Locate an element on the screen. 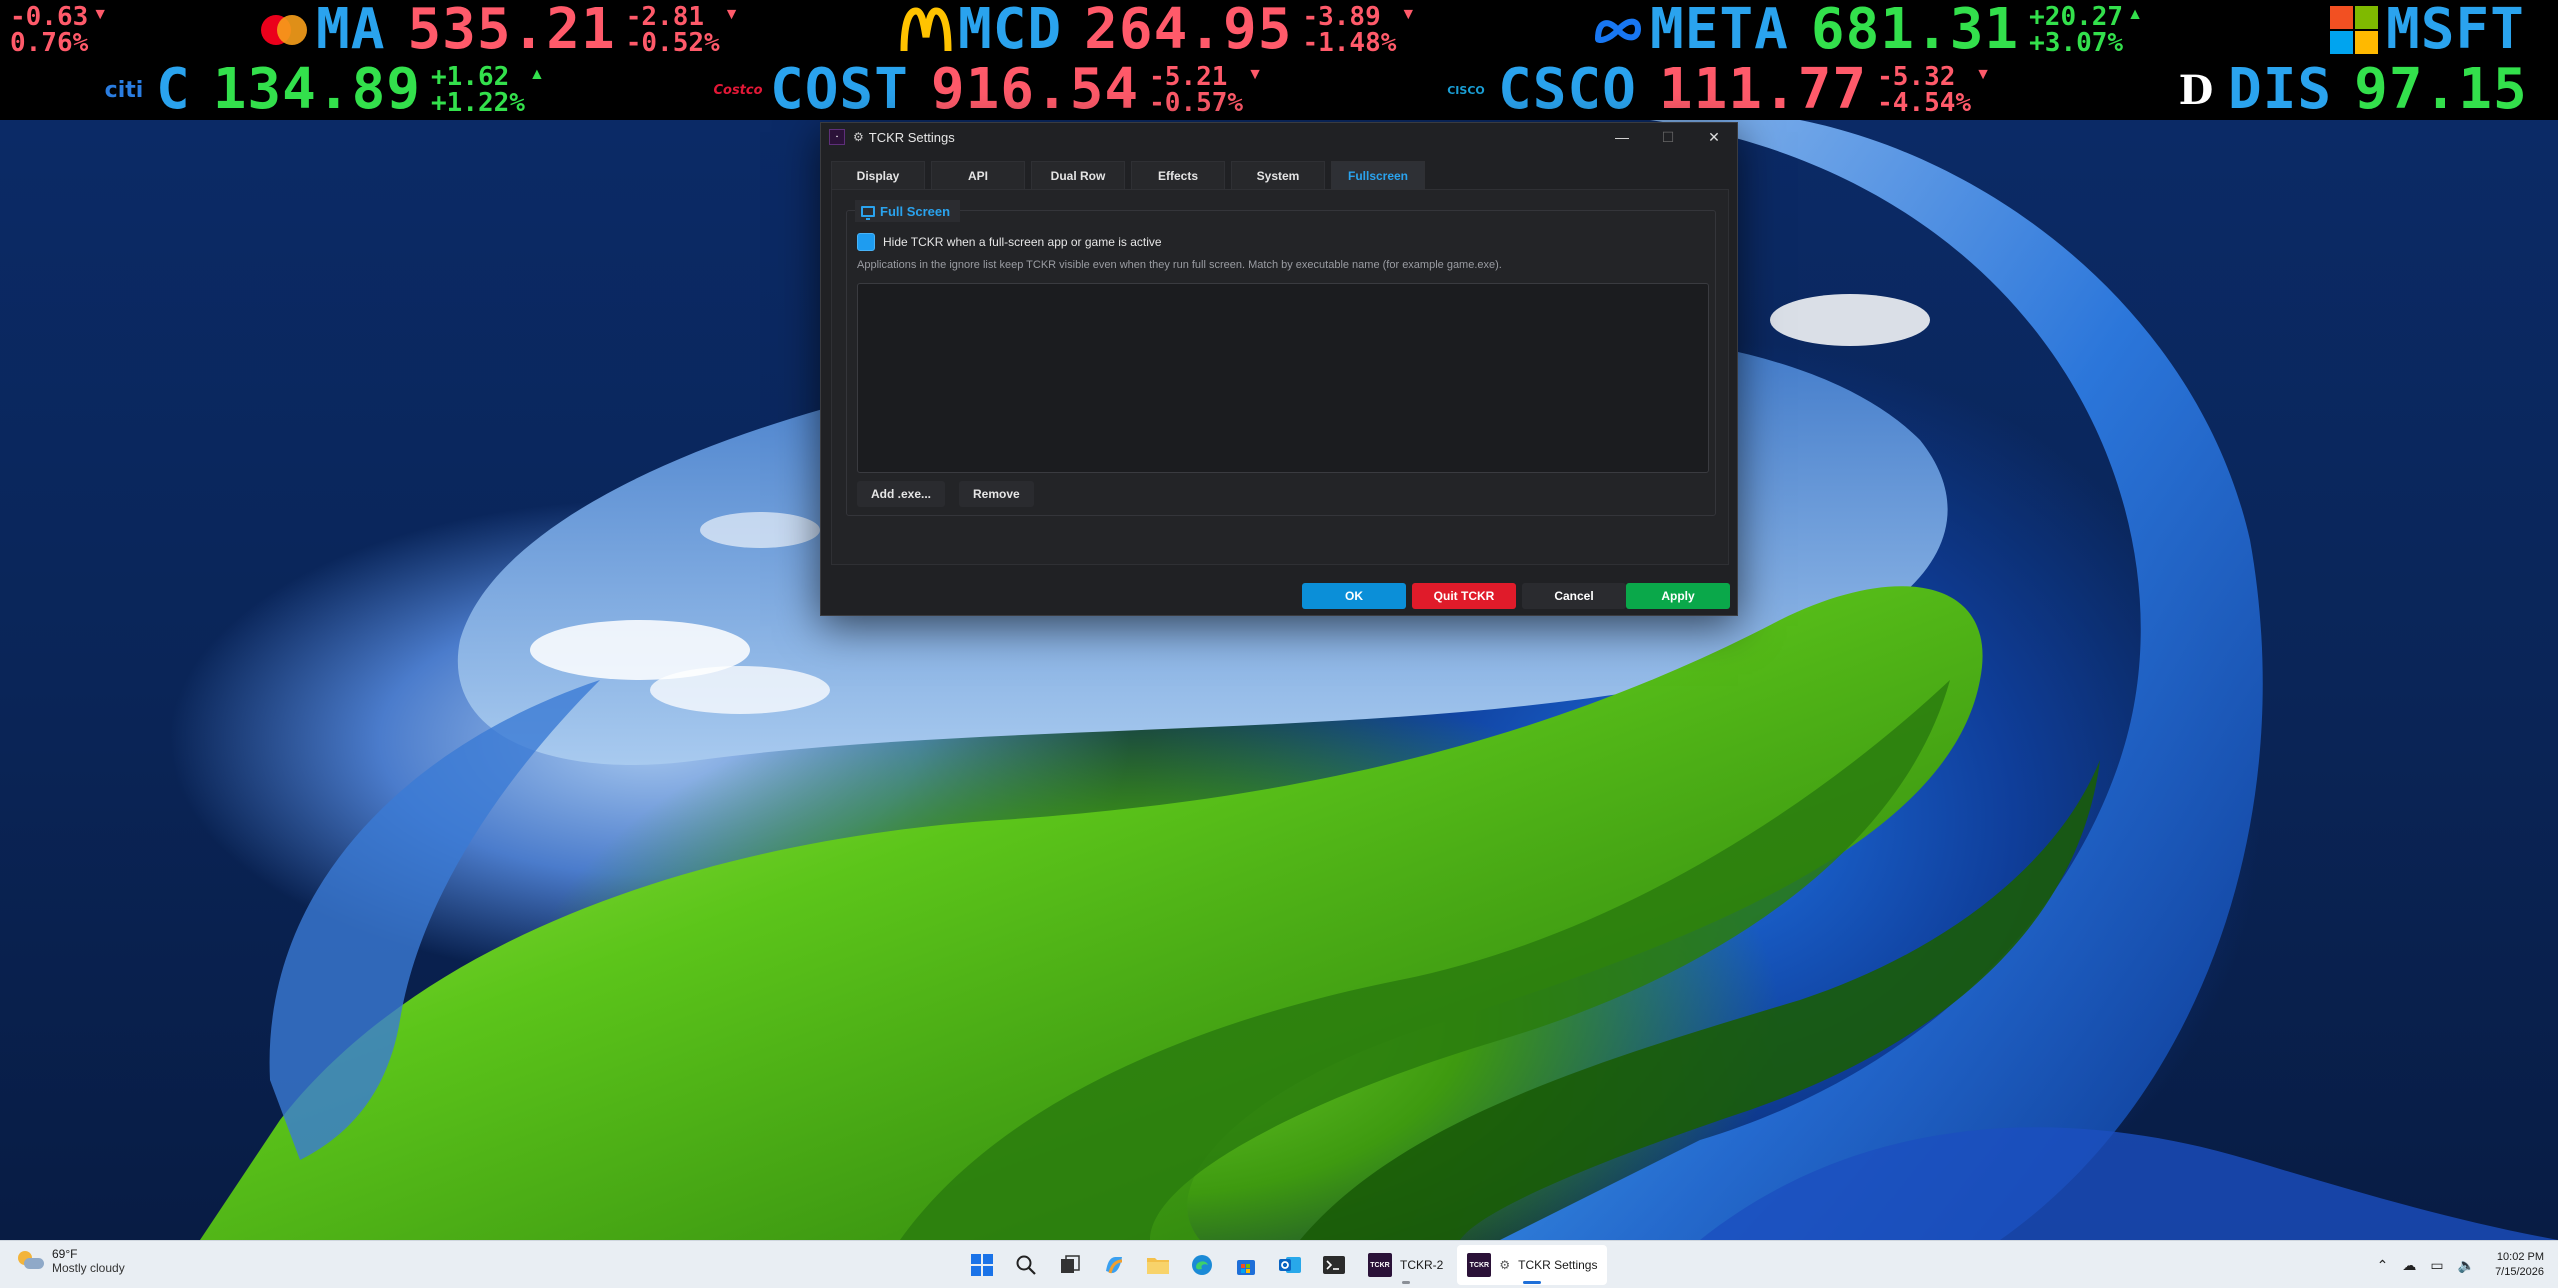 The height and width of the screenshot is (1288, 2558). minimize-button: — is located at coordinates (1622, 137).